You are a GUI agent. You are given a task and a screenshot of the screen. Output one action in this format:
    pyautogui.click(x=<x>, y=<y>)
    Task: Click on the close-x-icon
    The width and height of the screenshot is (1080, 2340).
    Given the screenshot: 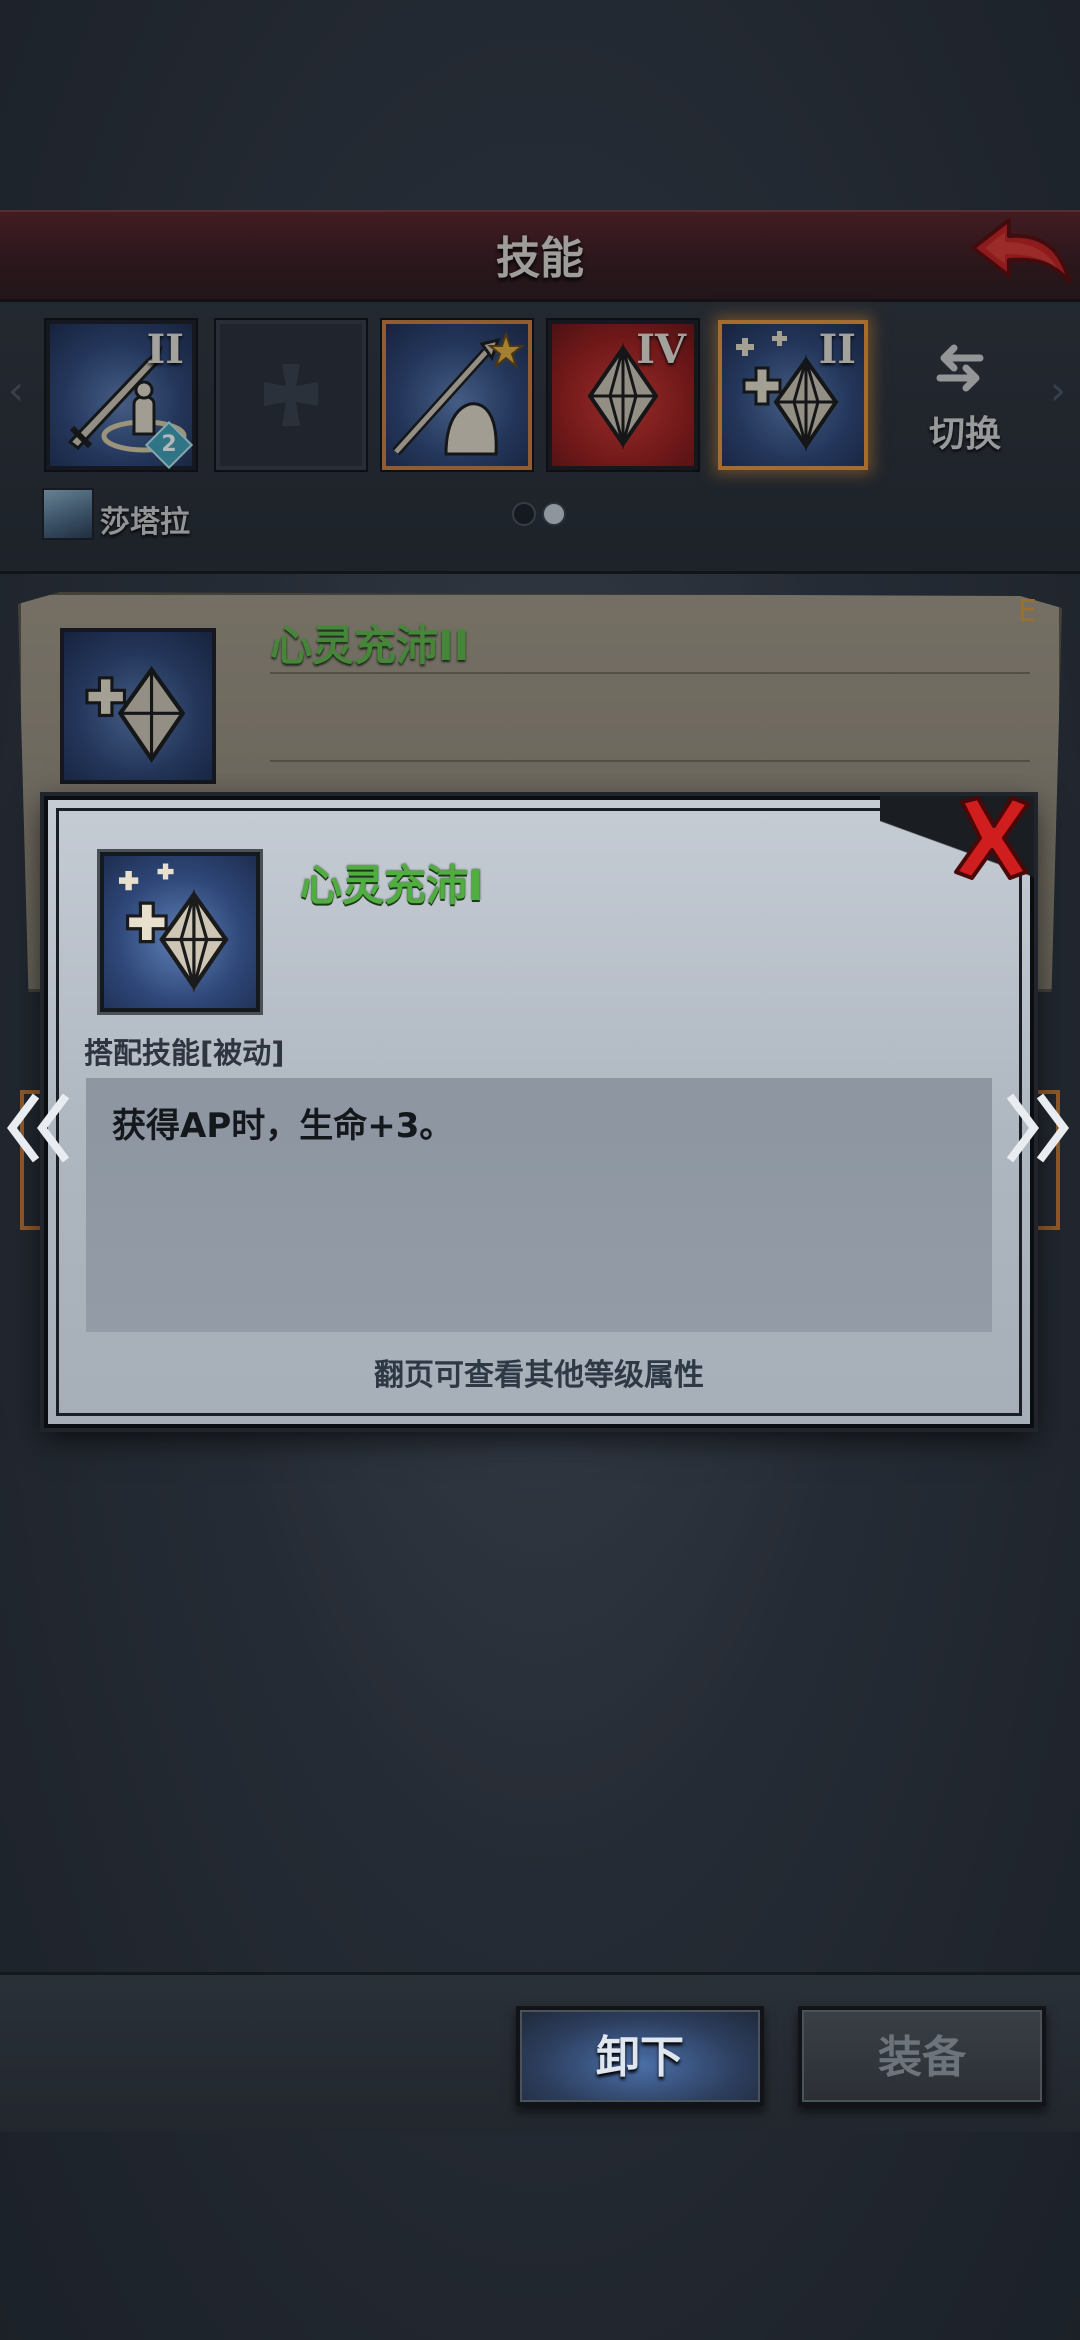 What is the action you would take?
    pyautogui.click(x=992, y=838)
    